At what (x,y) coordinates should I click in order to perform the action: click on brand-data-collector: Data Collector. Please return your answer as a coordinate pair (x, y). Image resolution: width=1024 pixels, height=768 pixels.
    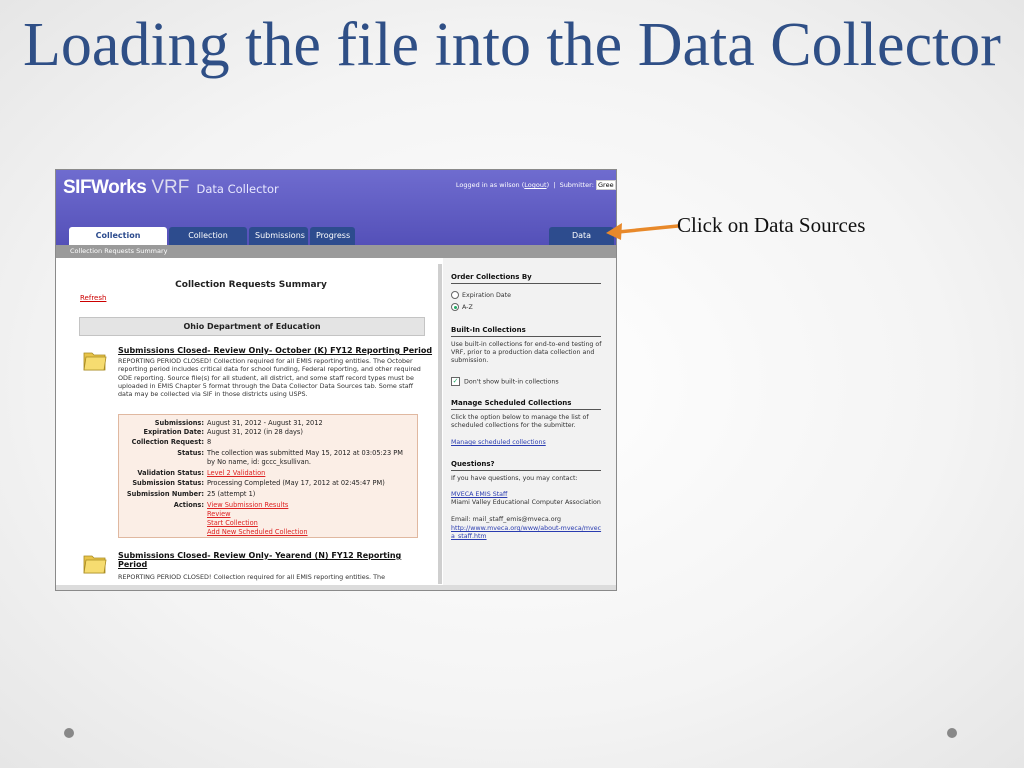
    Looking at the image, I should click on (237, 189).